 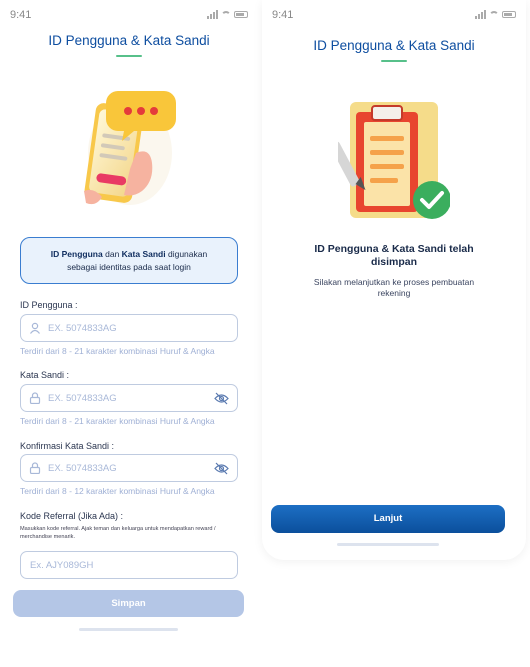 I want to click on info-text-1: digunakan, so click(x=187, y=254).